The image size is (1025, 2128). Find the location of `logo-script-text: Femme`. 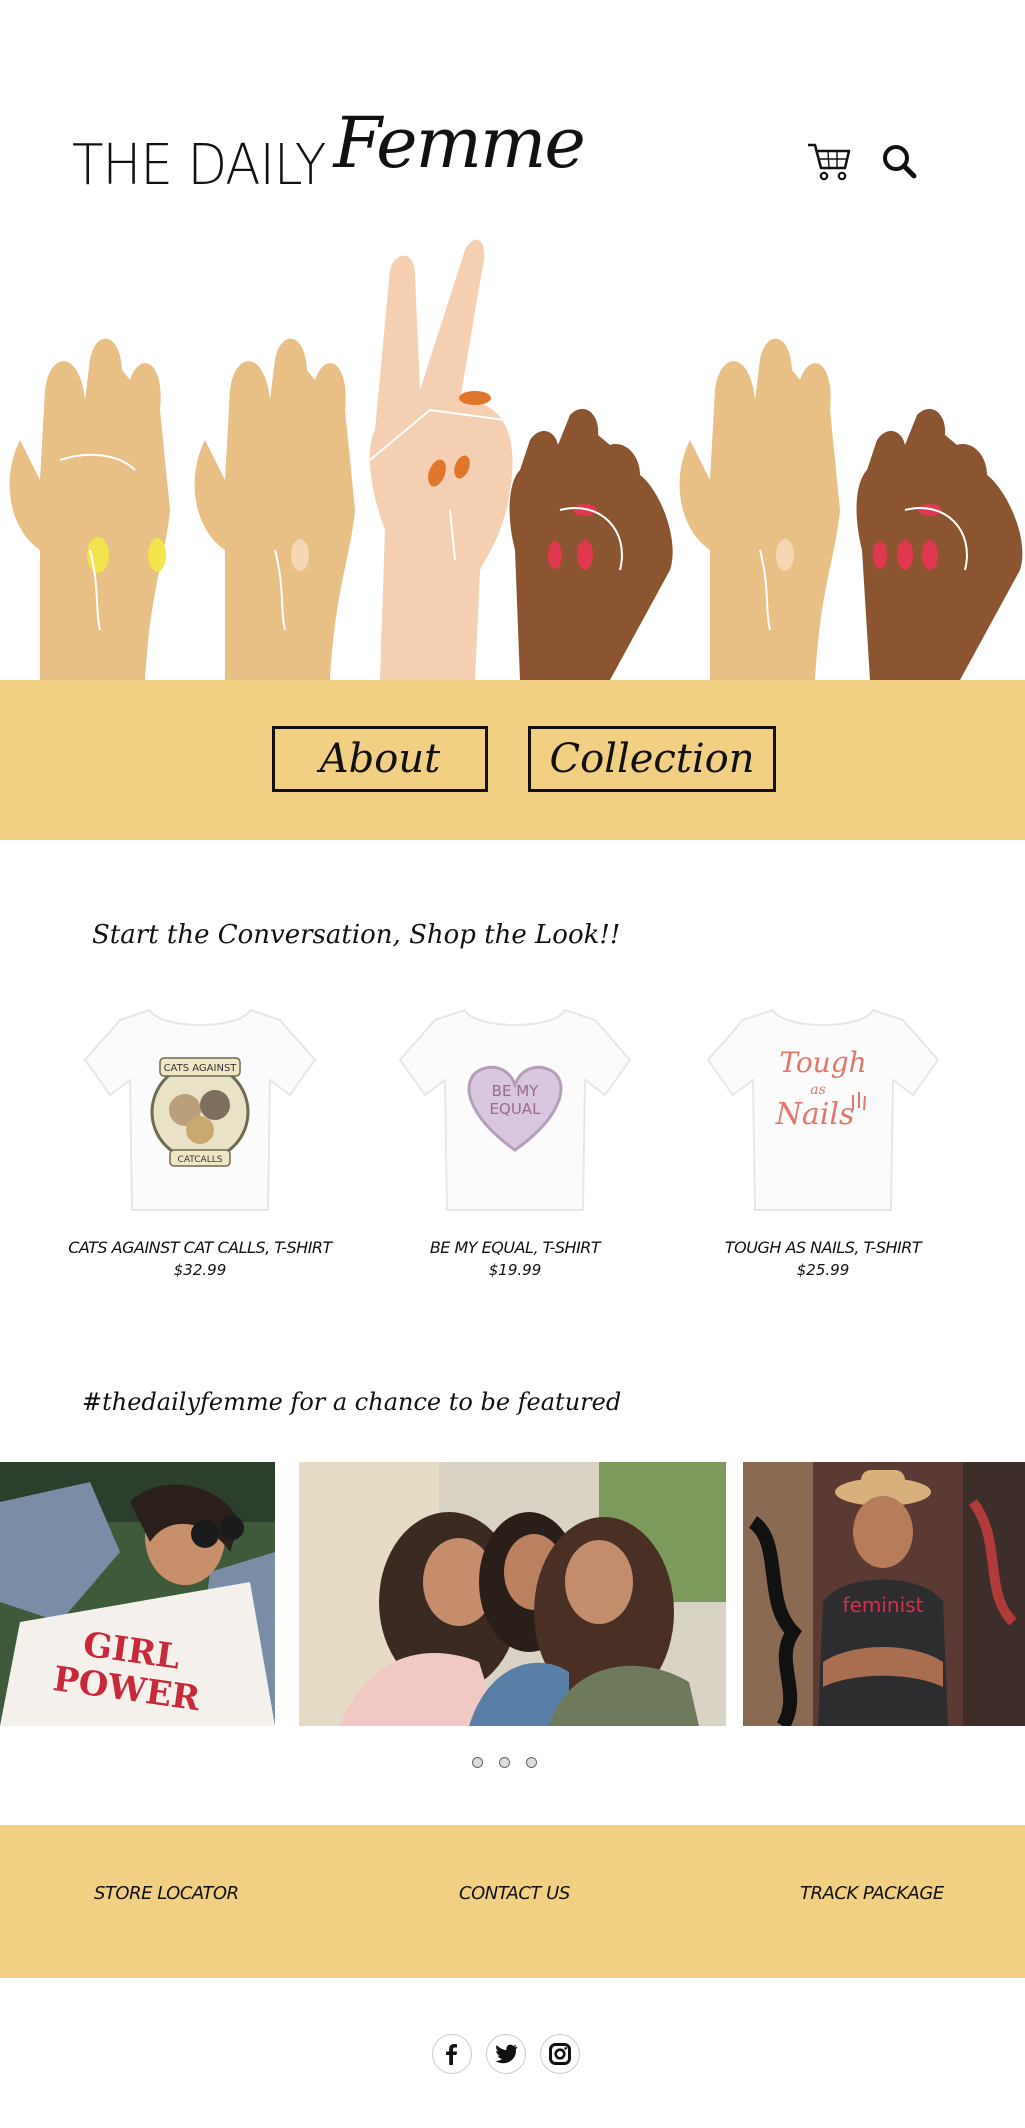

logo-script-text: Femme is located at coordinates (459, 143).